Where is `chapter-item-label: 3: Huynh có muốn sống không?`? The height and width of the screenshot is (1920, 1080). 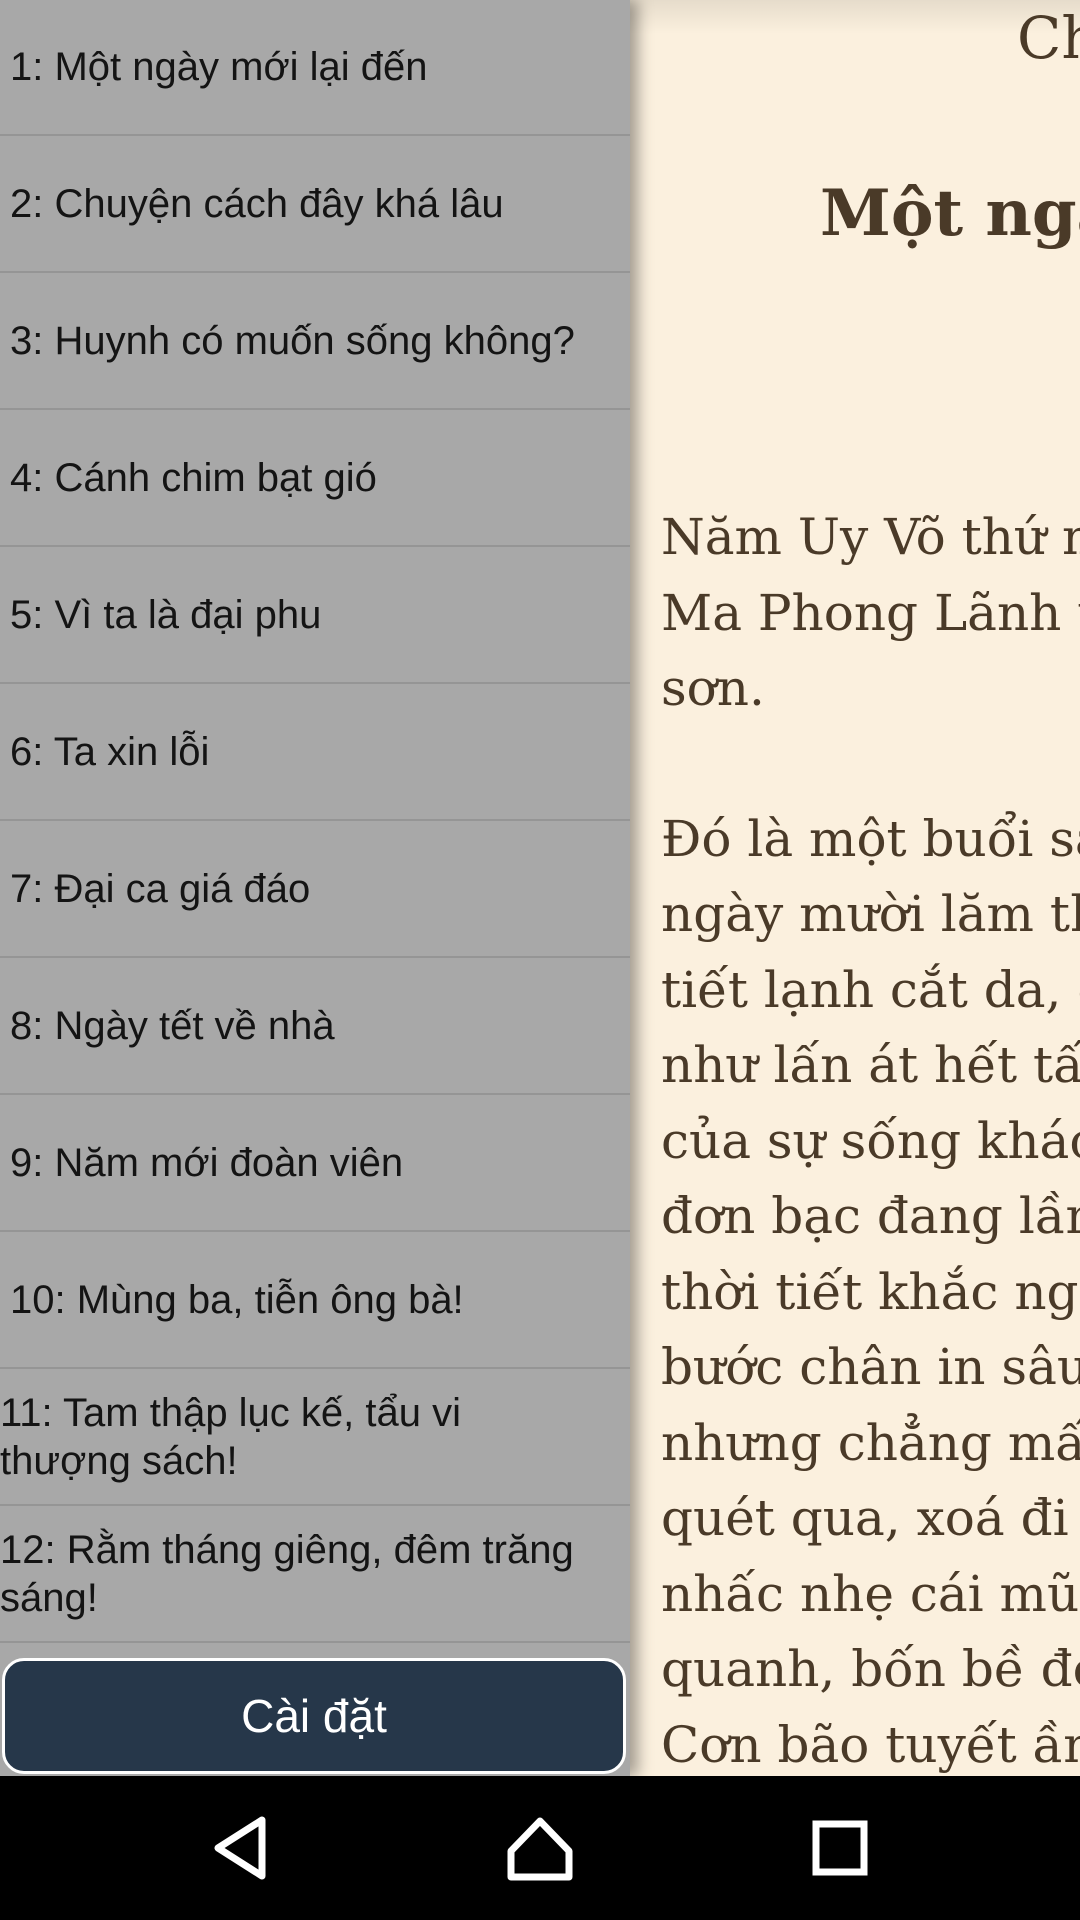
chapter-item-label: 3: Huynh có muốn sống không? is located at coordinates (292, 340).